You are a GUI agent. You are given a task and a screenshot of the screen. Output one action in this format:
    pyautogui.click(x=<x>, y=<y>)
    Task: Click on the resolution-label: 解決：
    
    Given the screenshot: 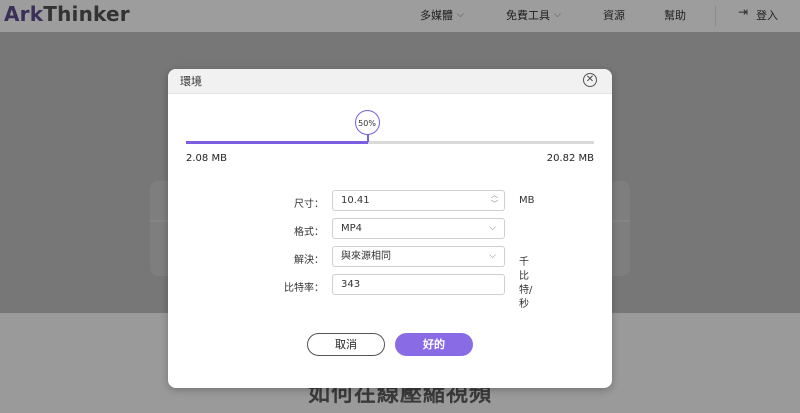 What is the action you would take?
    pyautogui.click(x=309, y=260)
    